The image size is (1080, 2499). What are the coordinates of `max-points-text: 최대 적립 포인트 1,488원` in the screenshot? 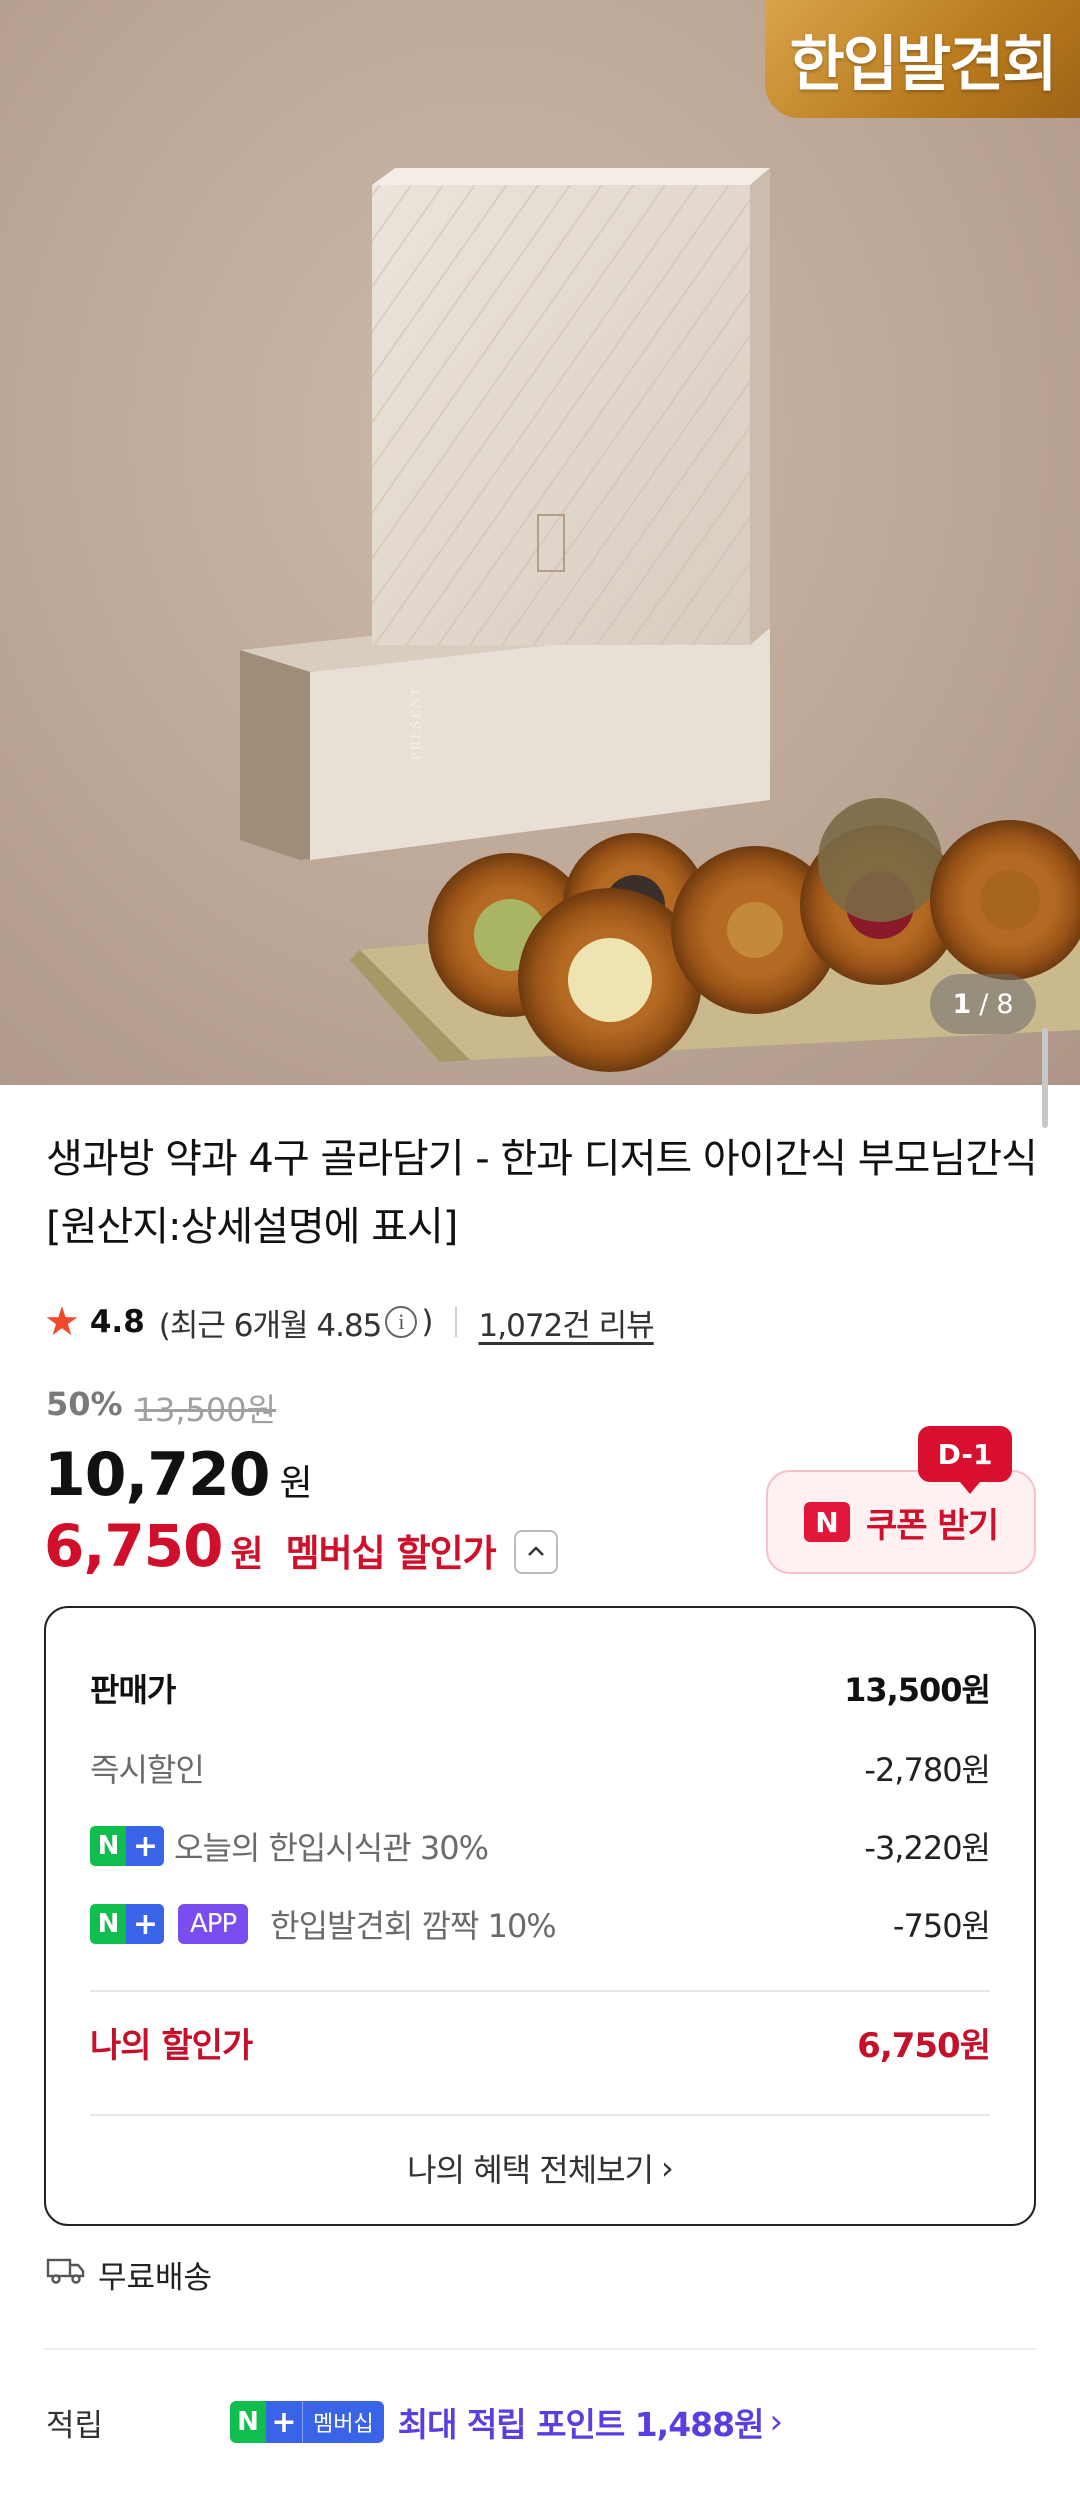 It's located at (581, 2424).